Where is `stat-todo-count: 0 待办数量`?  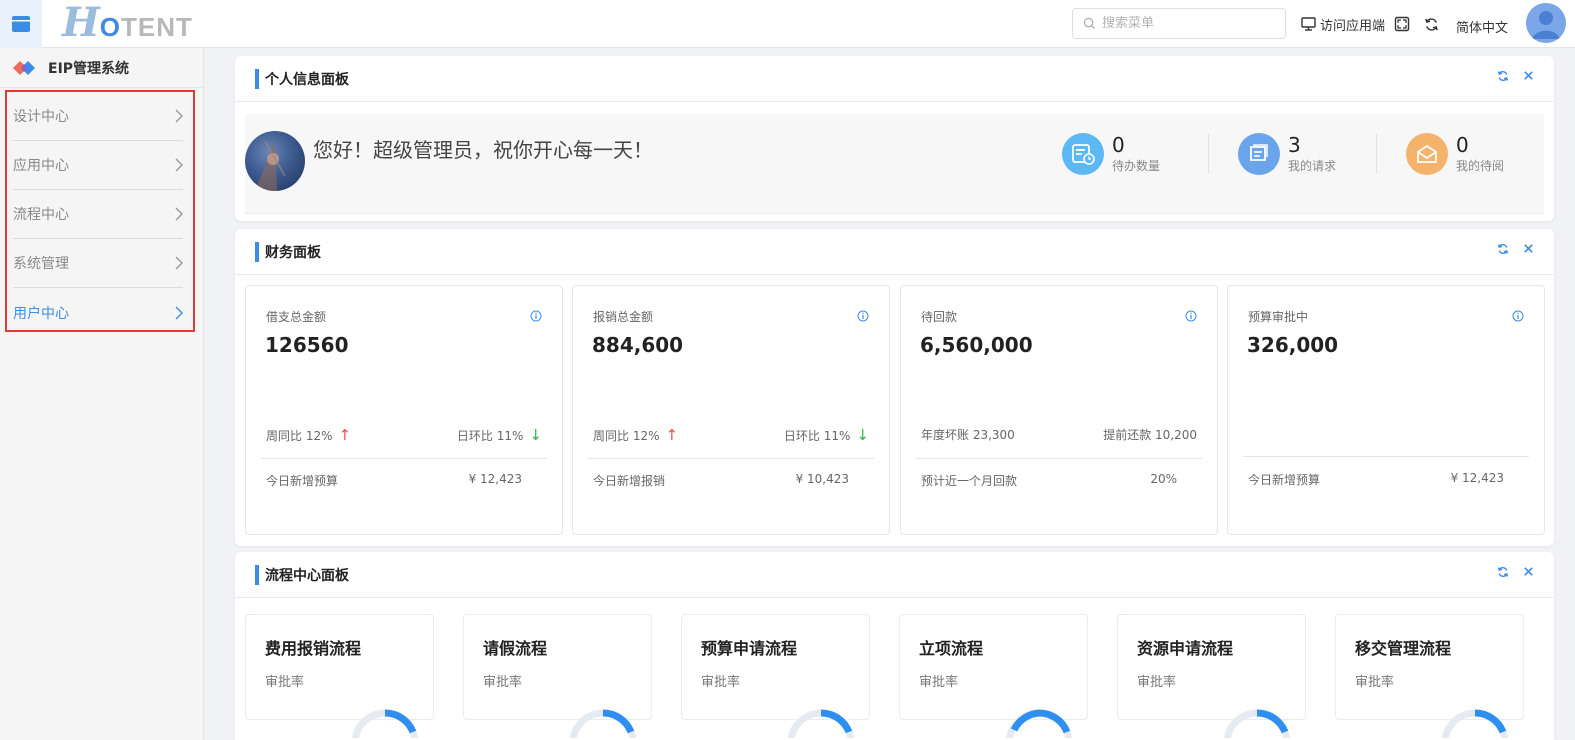
stat-todo-count: 0 待办数量 is located at coordinates (1111, 154).